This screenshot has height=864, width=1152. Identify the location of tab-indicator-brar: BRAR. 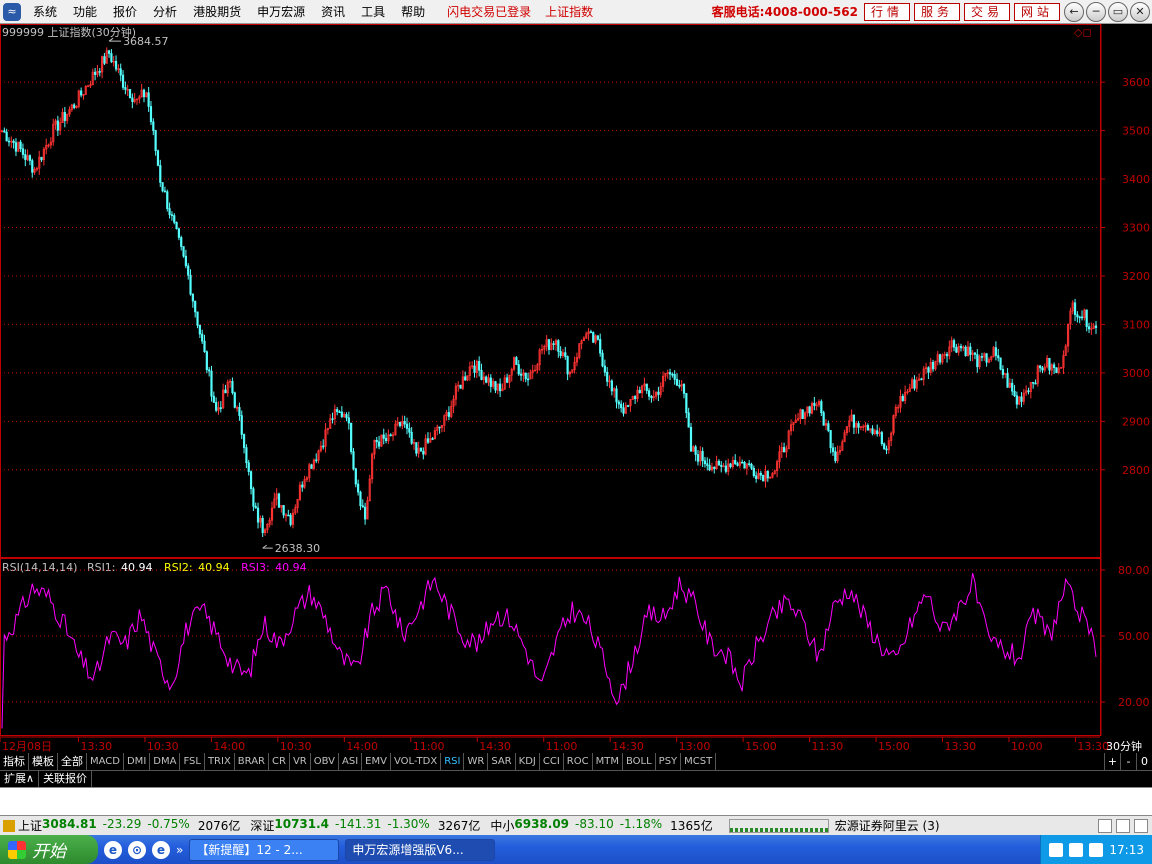
(252, 761).